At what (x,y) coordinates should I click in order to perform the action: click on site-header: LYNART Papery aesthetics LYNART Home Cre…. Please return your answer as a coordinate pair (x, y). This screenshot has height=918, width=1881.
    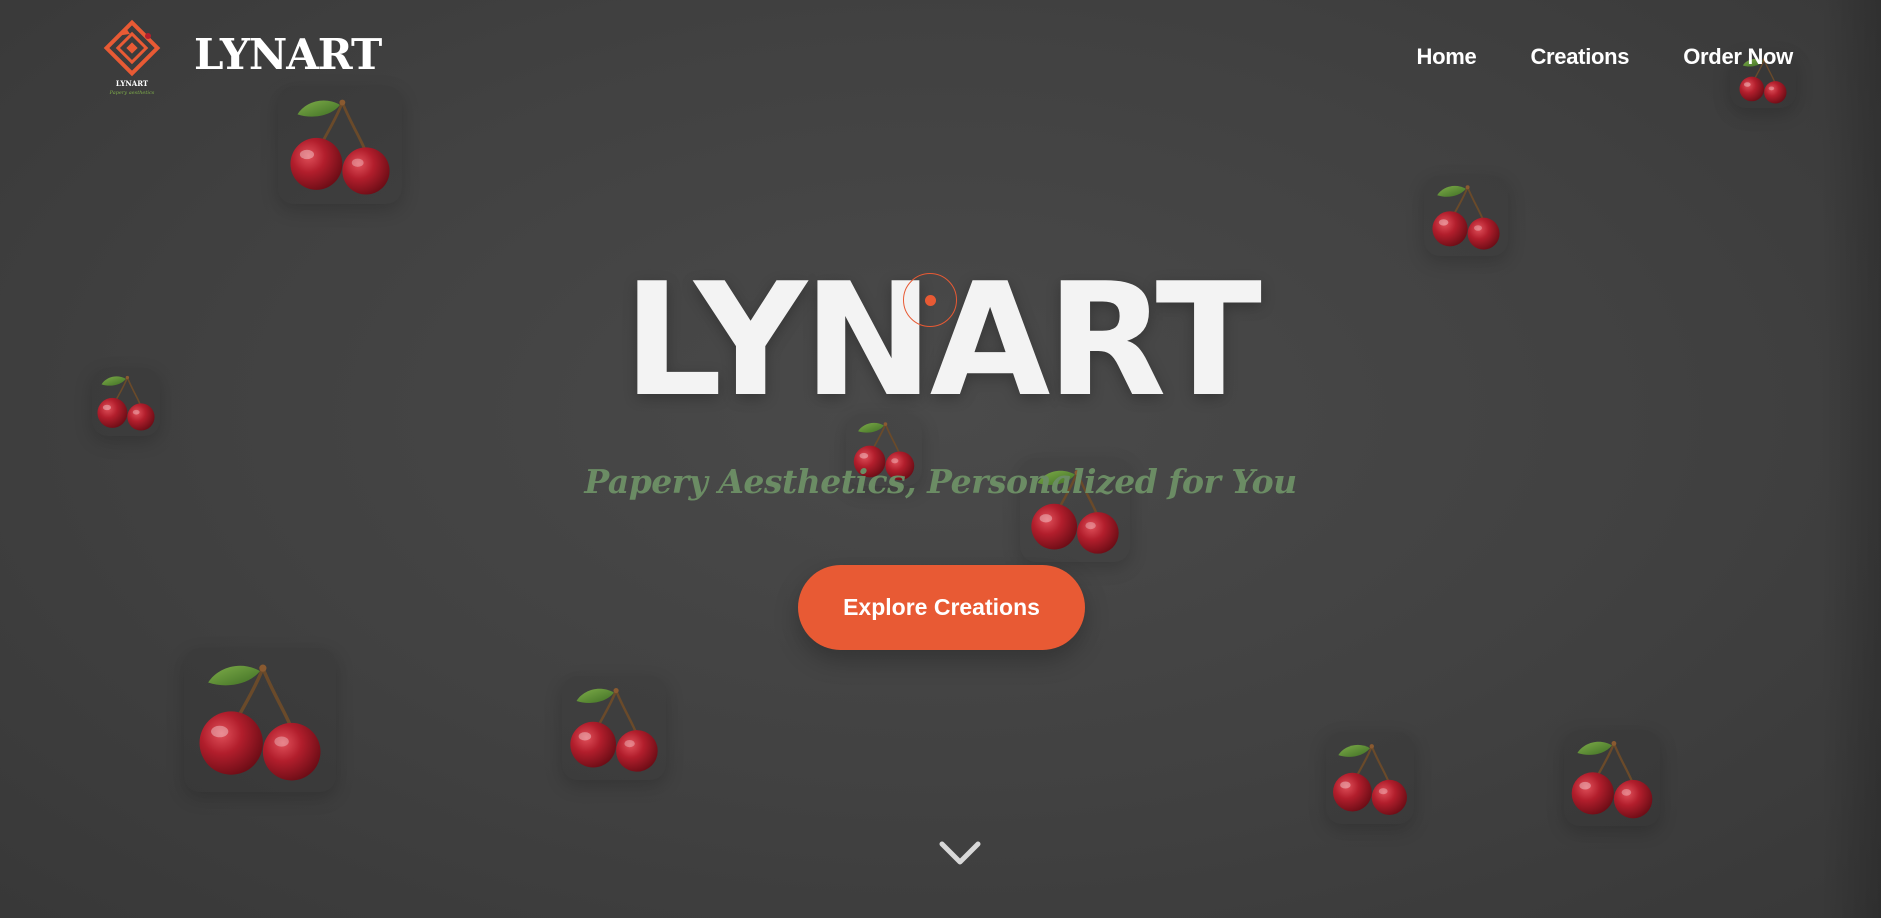
    Looking at the image, I should click on (940, 60).